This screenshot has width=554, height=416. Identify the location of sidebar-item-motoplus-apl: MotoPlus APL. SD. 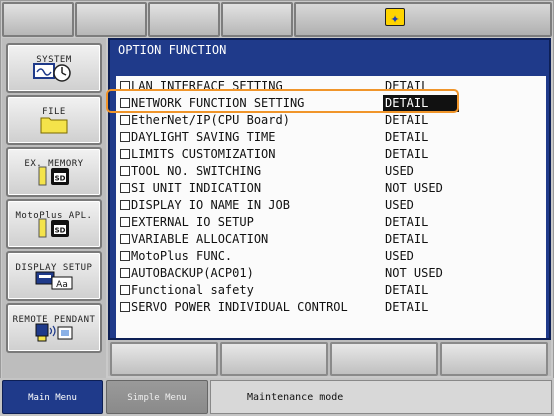
(54, 224).